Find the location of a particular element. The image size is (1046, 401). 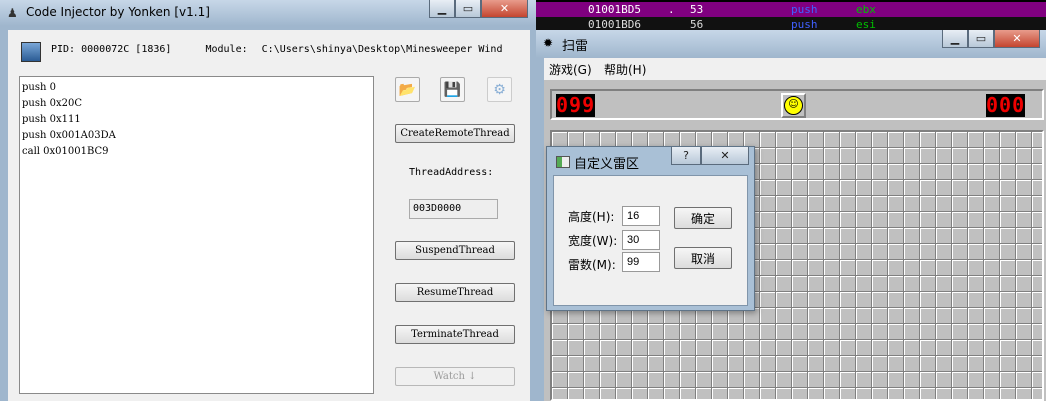

dialog-window-icon is located at coordinates (563, 162).